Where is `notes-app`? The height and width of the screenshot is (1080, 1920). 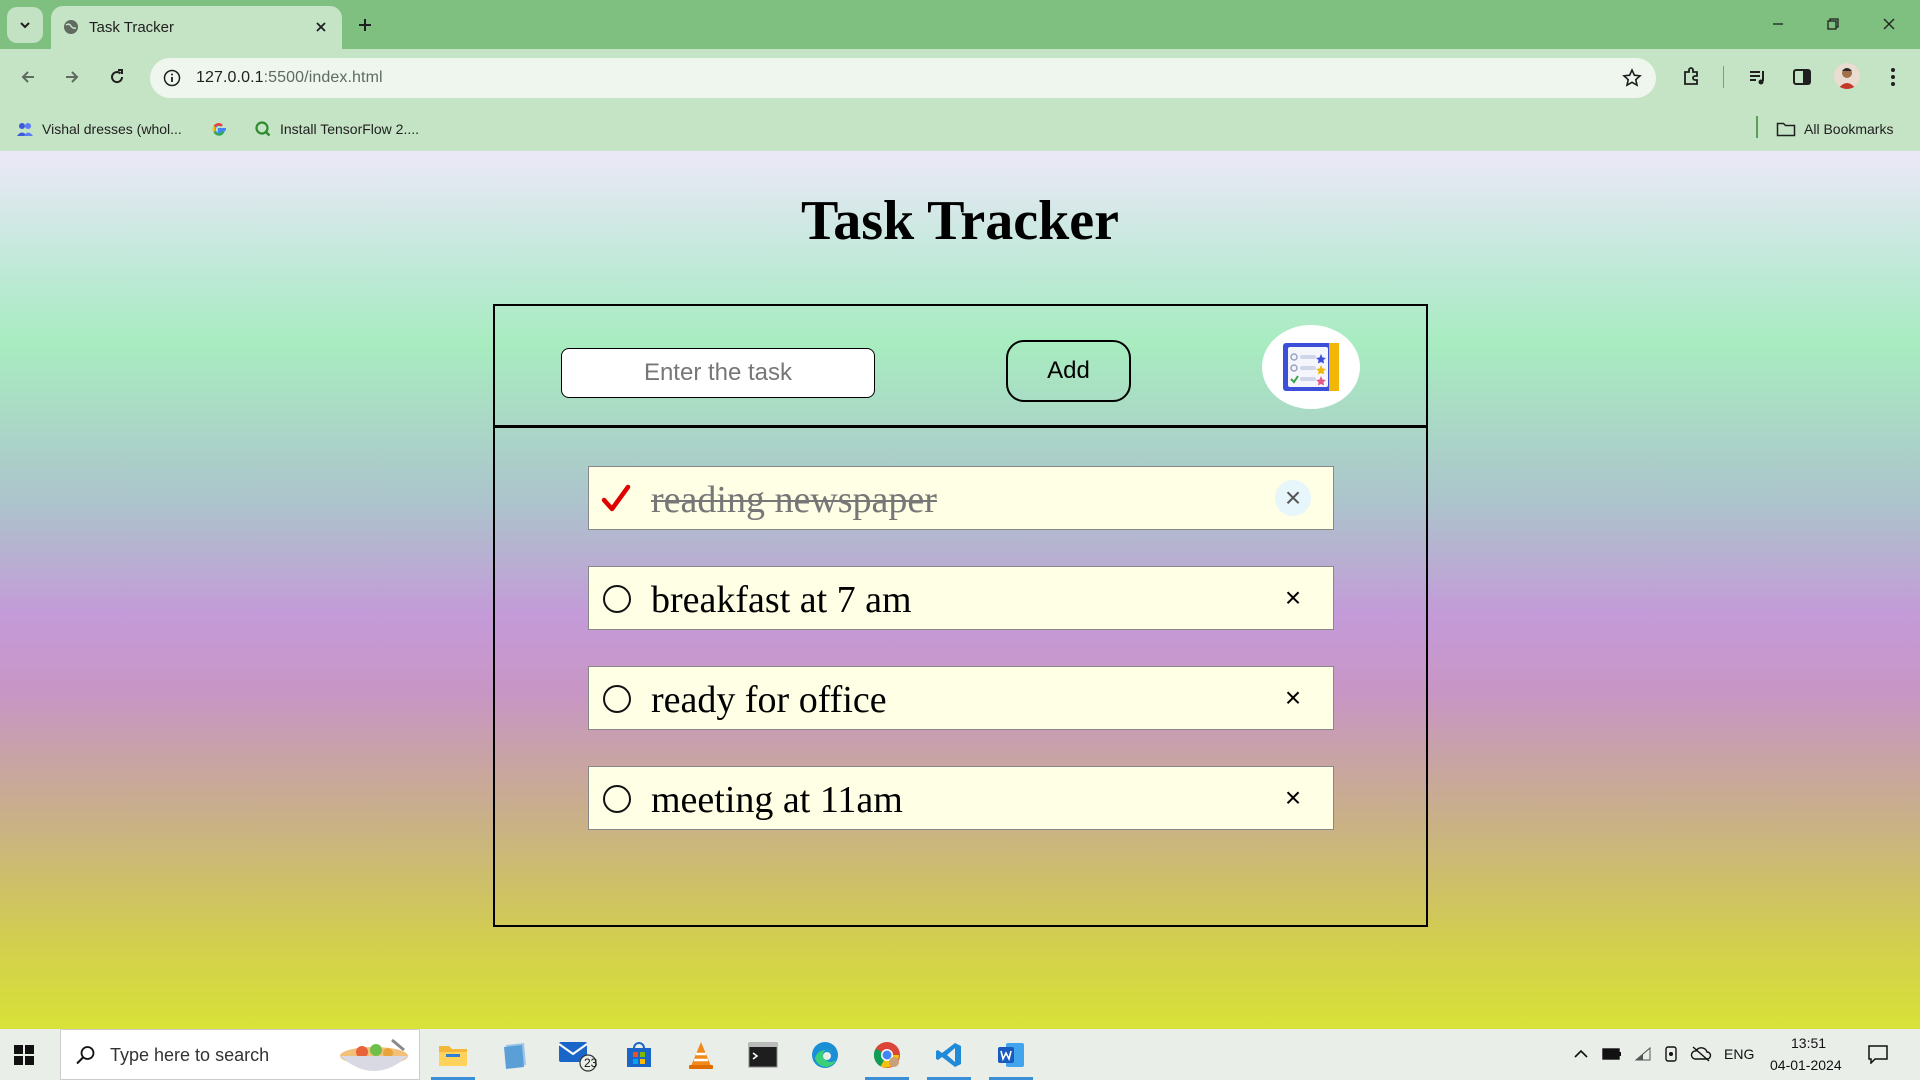 notes-app is located at coordinates (515, 1054).